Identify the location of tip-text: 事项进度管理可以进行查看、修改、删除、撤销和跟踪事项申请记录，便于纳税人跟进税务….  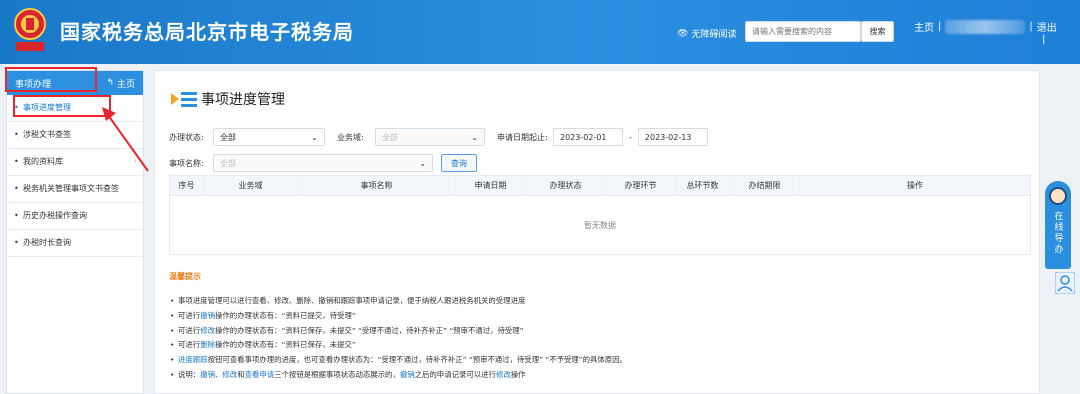
(352, 300).